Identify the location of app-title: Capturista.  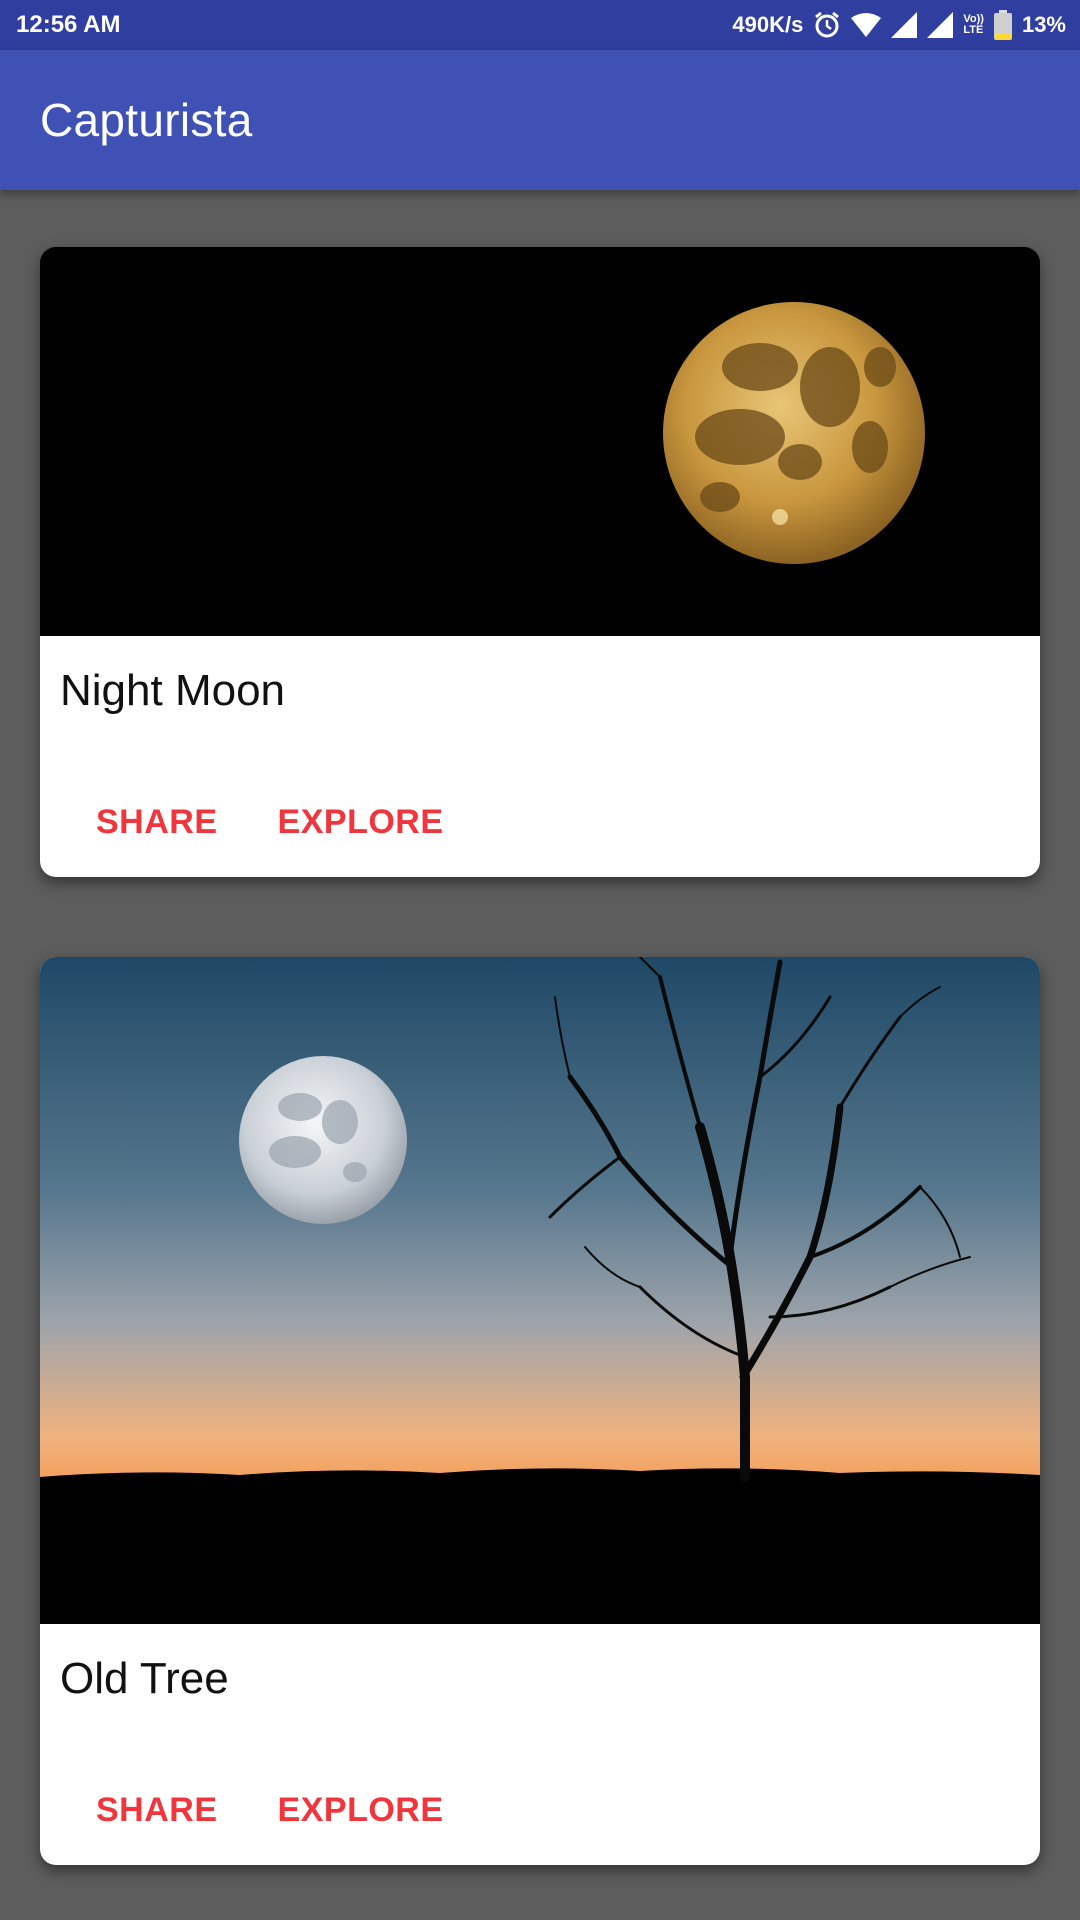
(146, 120).